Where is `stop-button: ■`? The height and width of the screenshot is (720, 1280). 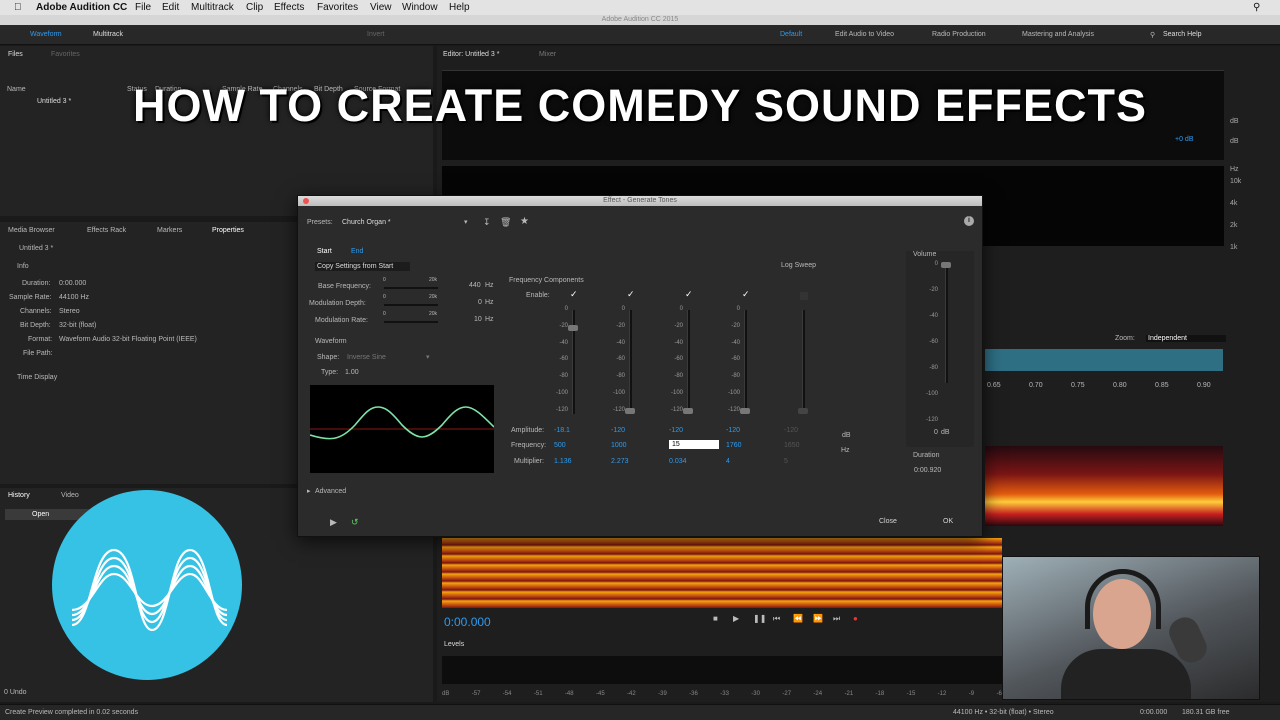 stop-button: ■ is located at coordinates (715, 618).